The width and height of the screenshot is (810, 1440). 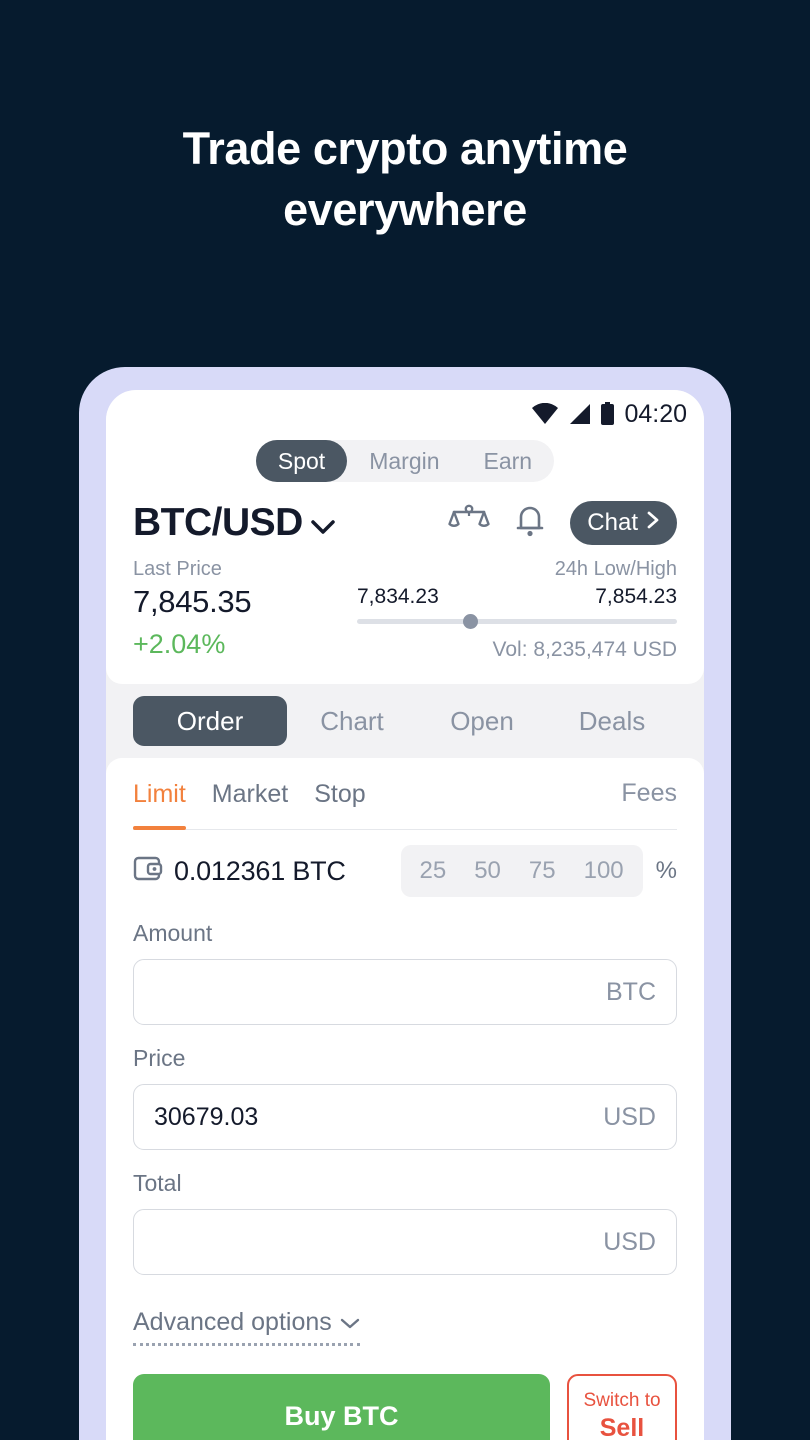 I want to click on wifi-icon, so click(x=545, y=414).